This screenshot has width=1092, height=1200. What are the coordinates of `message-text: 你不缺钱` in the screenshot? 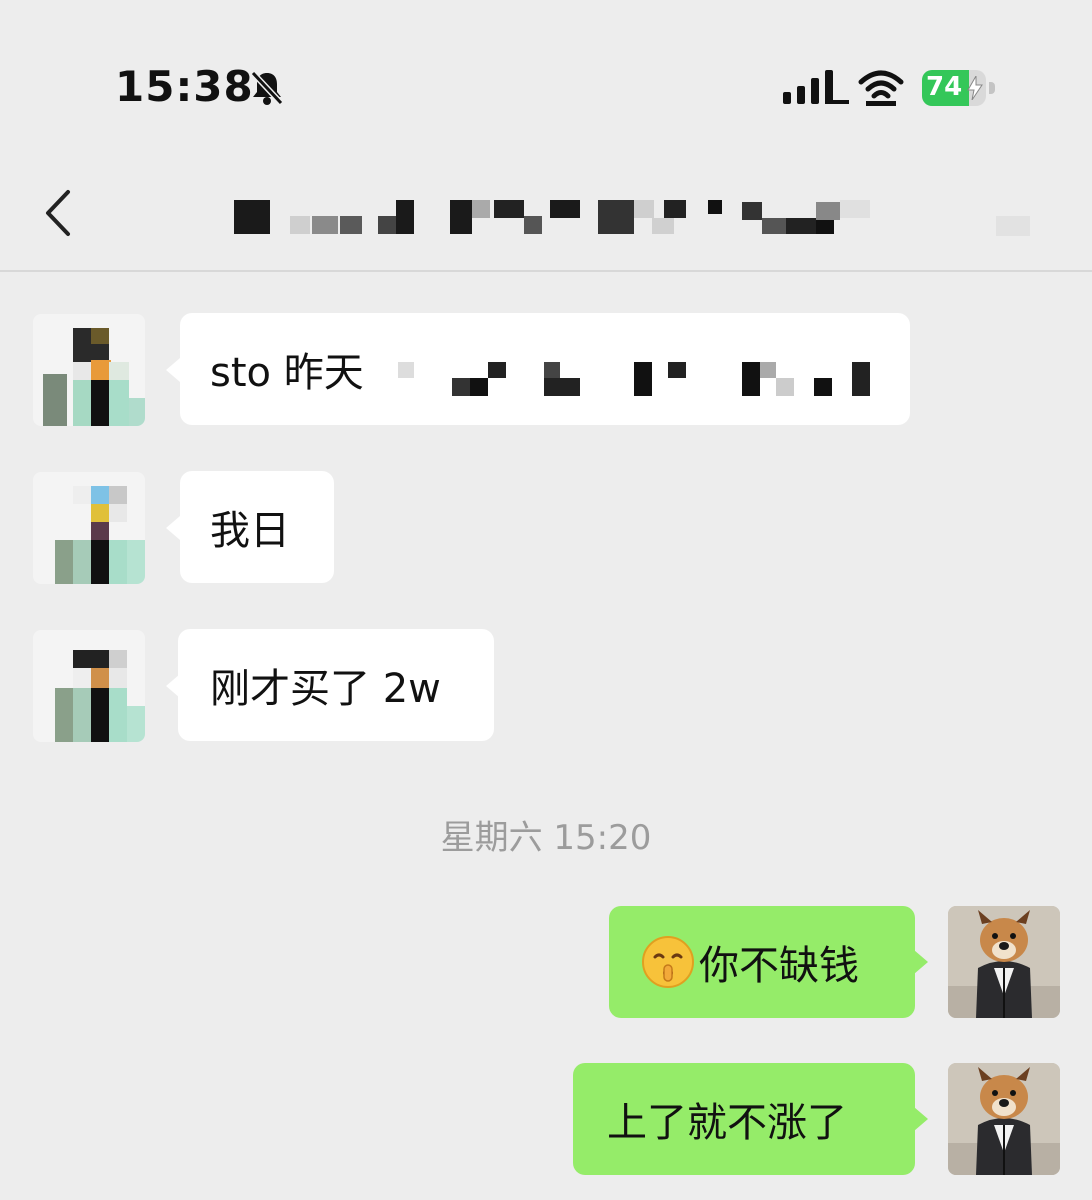 It's located at (779, 966).